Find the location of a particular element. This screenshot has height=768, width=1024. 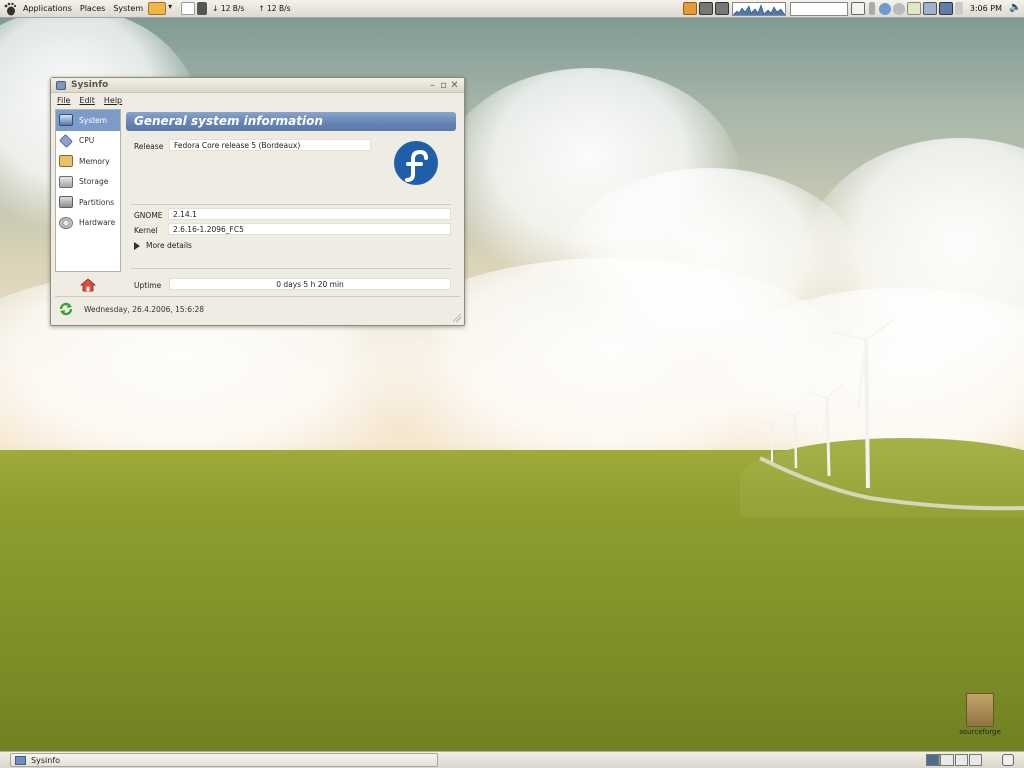

sidebar-item-cpu: CPU is located at coordinates (88, 141).